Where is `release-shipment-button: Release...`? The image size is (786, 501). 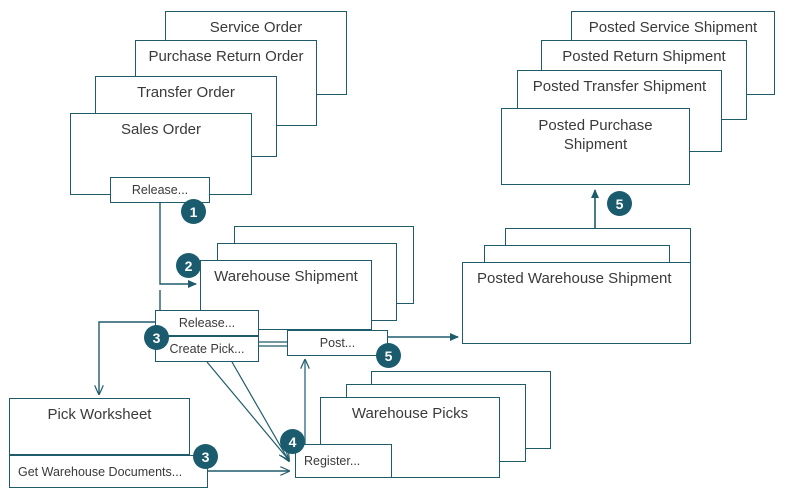 release-shipment-button: Release... is located at coordinates (207, 323).